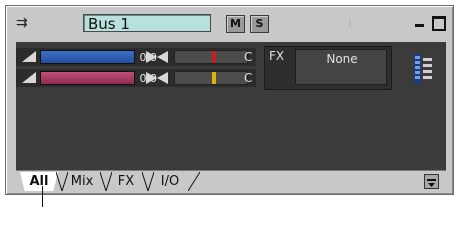 Image resolution: width=459 pixels, height=240 pixels. What do you see at coordinates (423, 69) in the screenshot?
I see `meter-icon` at bounding box center [423, 69].